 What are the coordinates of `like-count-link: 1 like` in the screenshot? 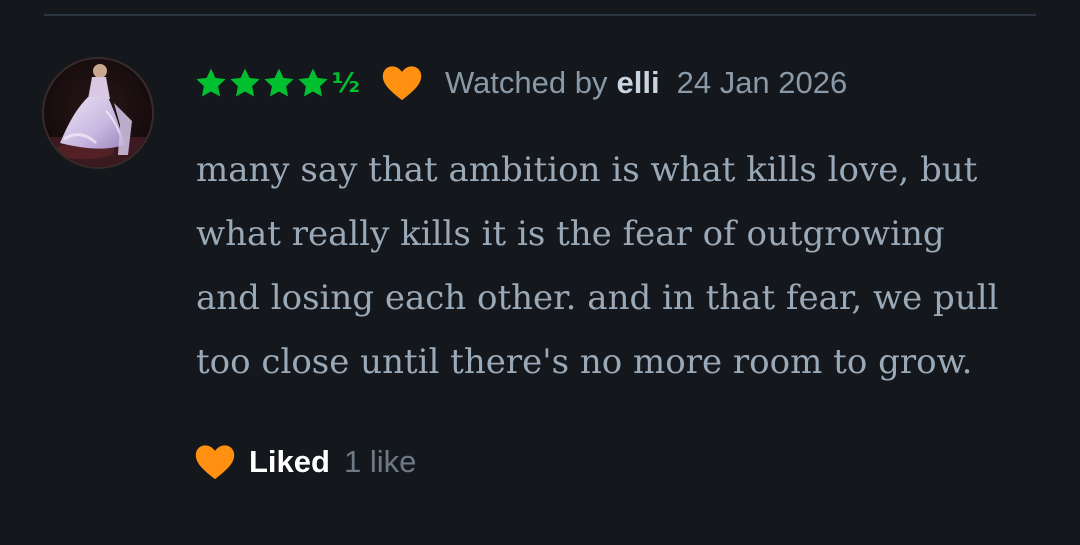 It's located at (380, 462).